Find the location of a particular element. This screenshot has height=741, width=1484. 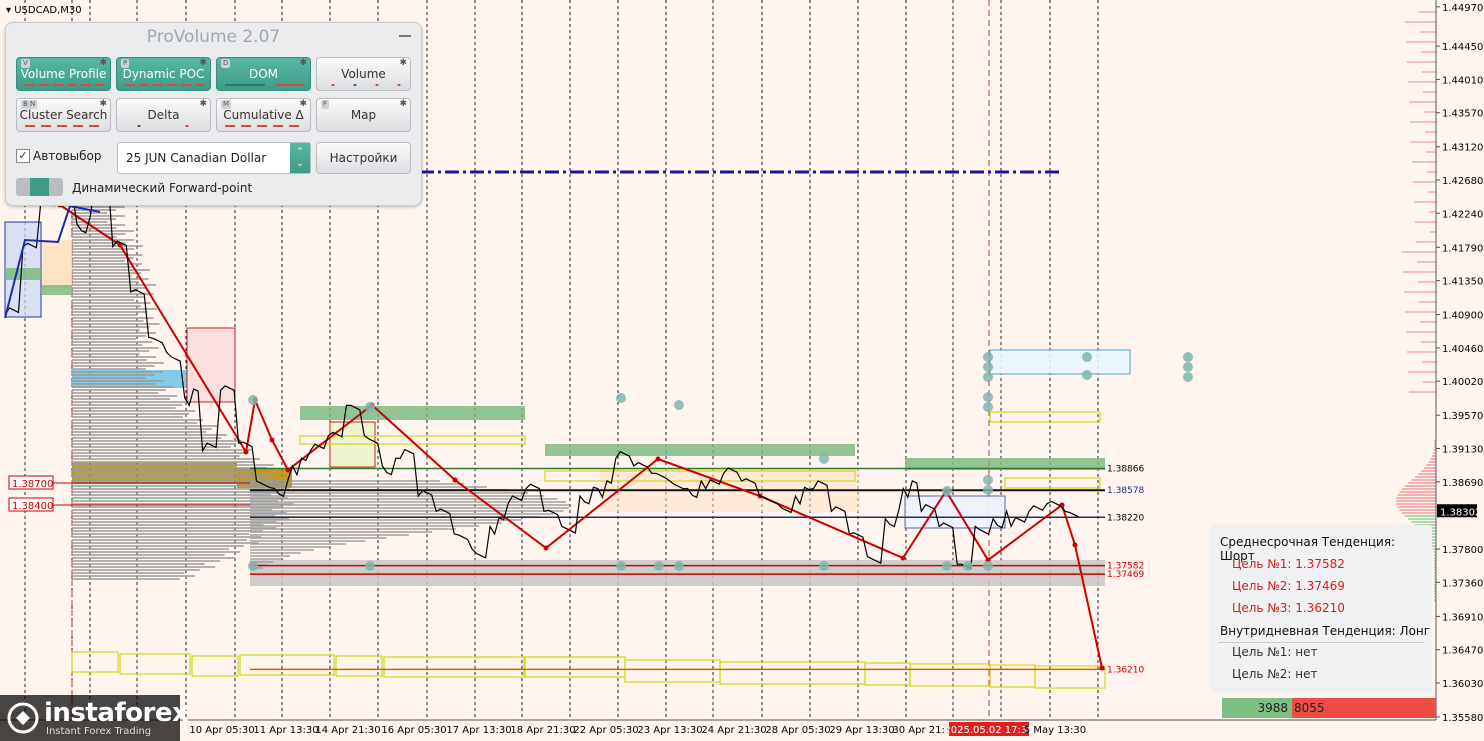

dropdown-arrow-icon: ▾ is located at coordinates (8, 10).